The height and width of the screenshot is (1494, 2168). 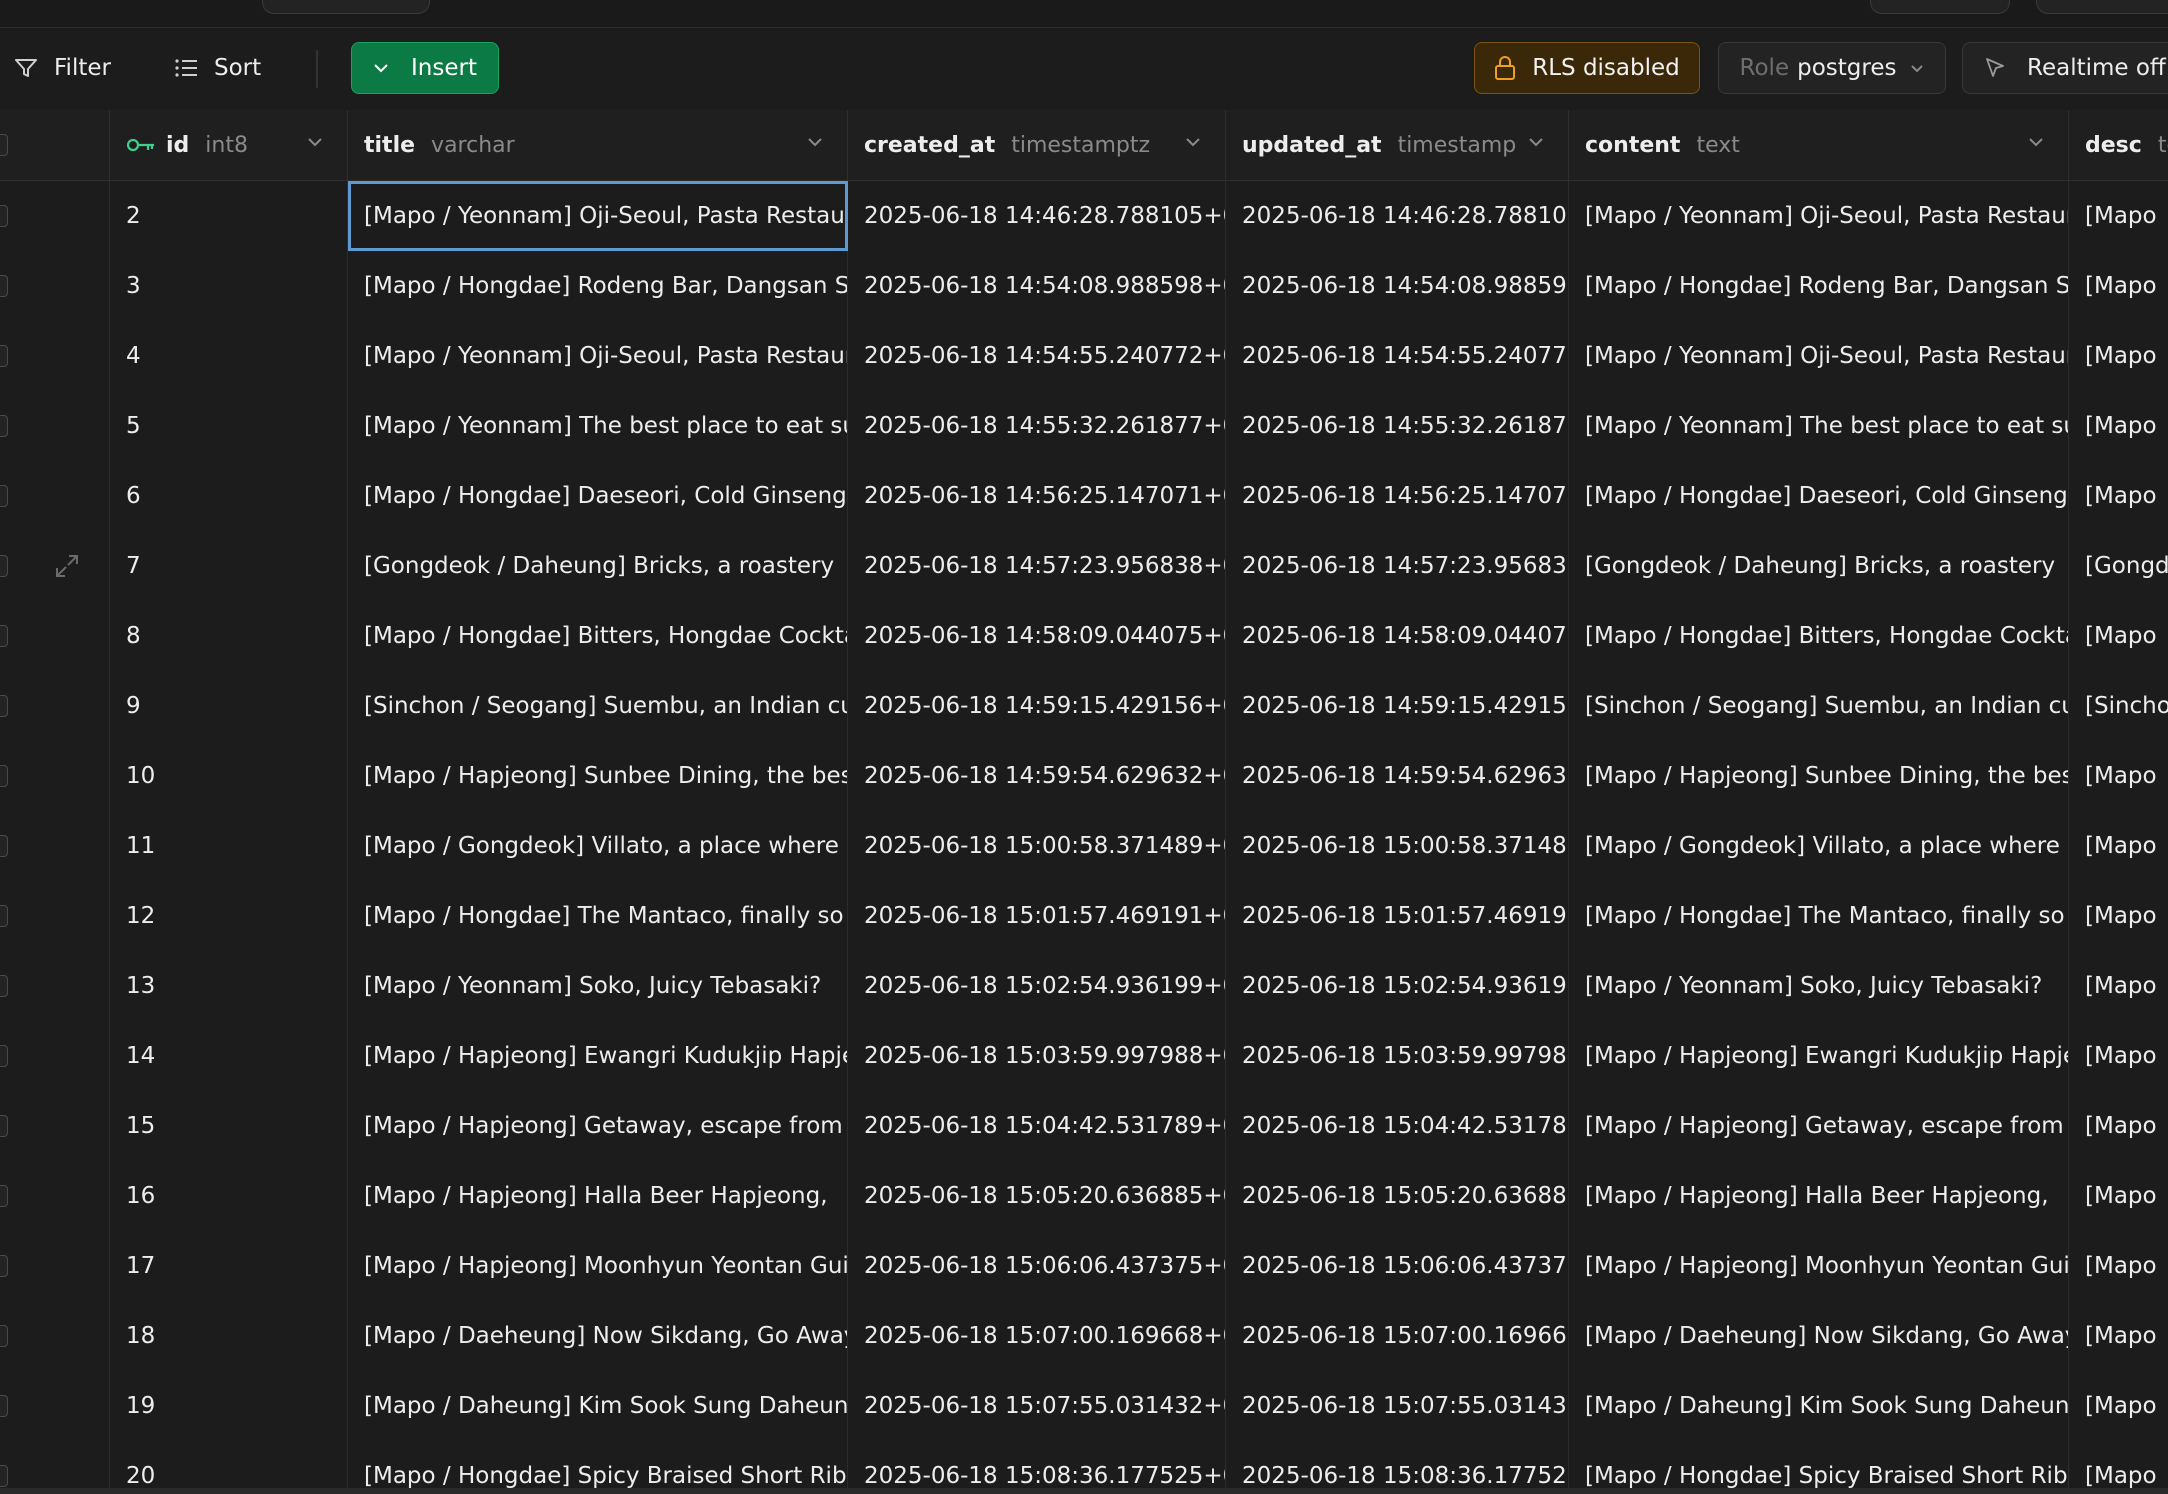 I want to click on cell-created-at: 2025-06-18 14:57:23.956838+00, so click(x=1037, y=566).